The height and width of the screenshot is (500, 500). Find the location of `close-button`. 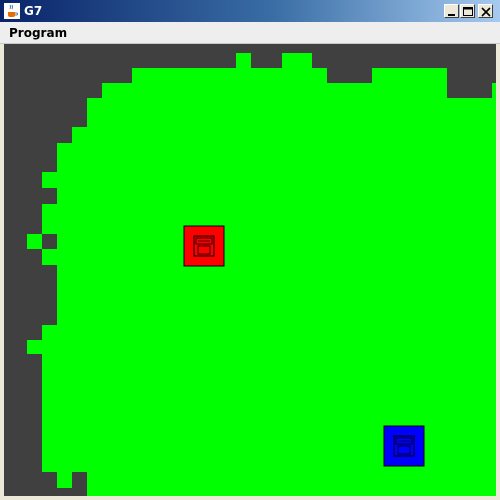

close-button is located at coordinates (485, 11).